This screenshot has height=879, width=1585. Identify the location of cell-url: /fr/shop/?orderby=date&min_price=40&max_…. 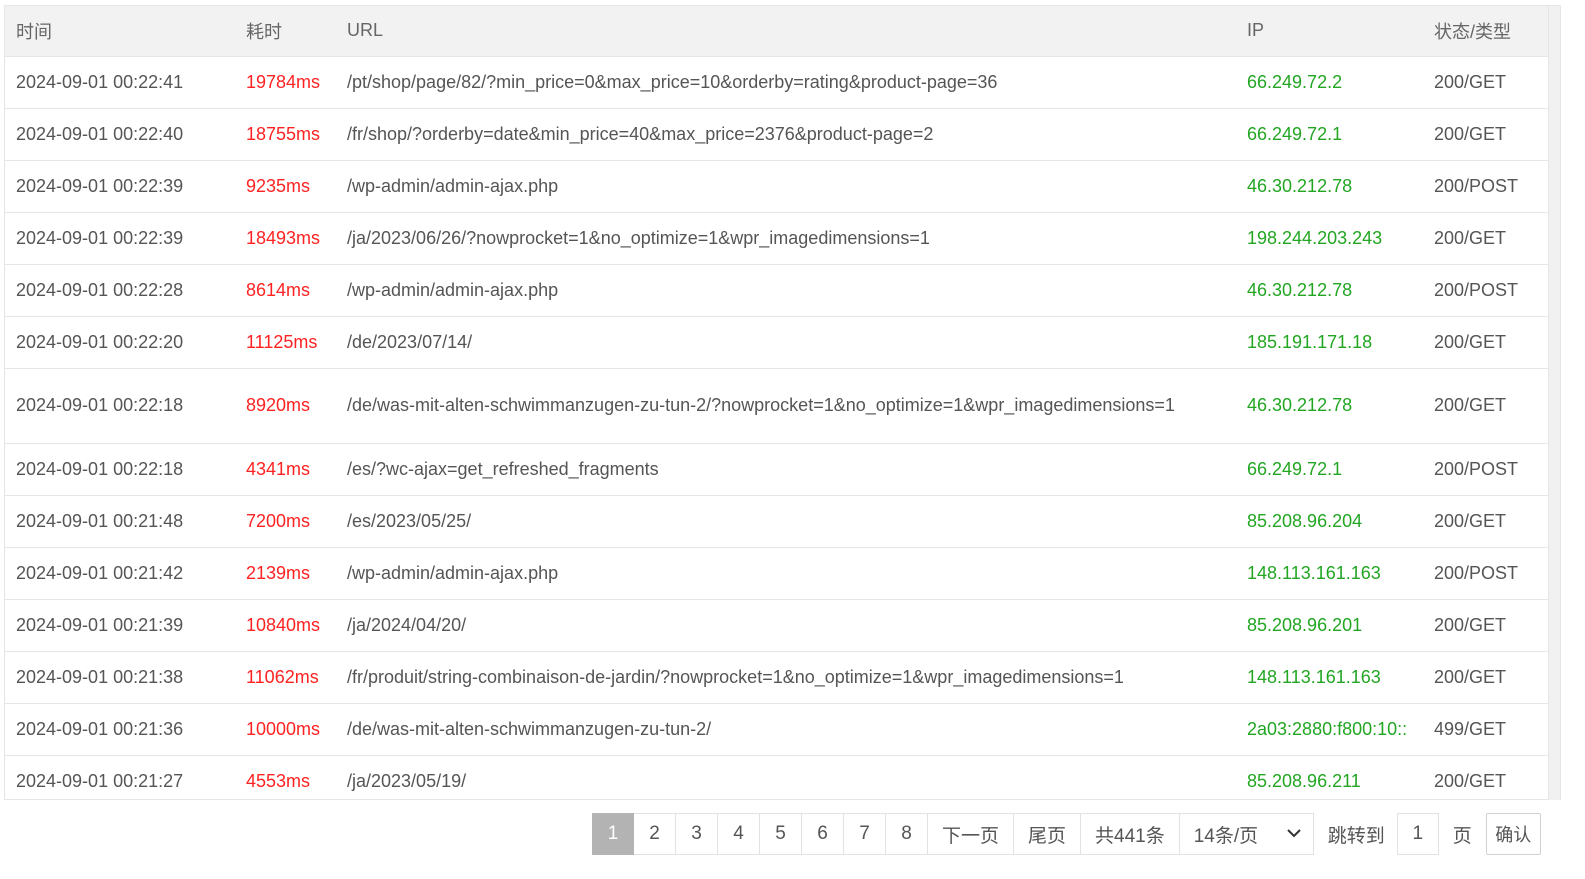
(786, 134).